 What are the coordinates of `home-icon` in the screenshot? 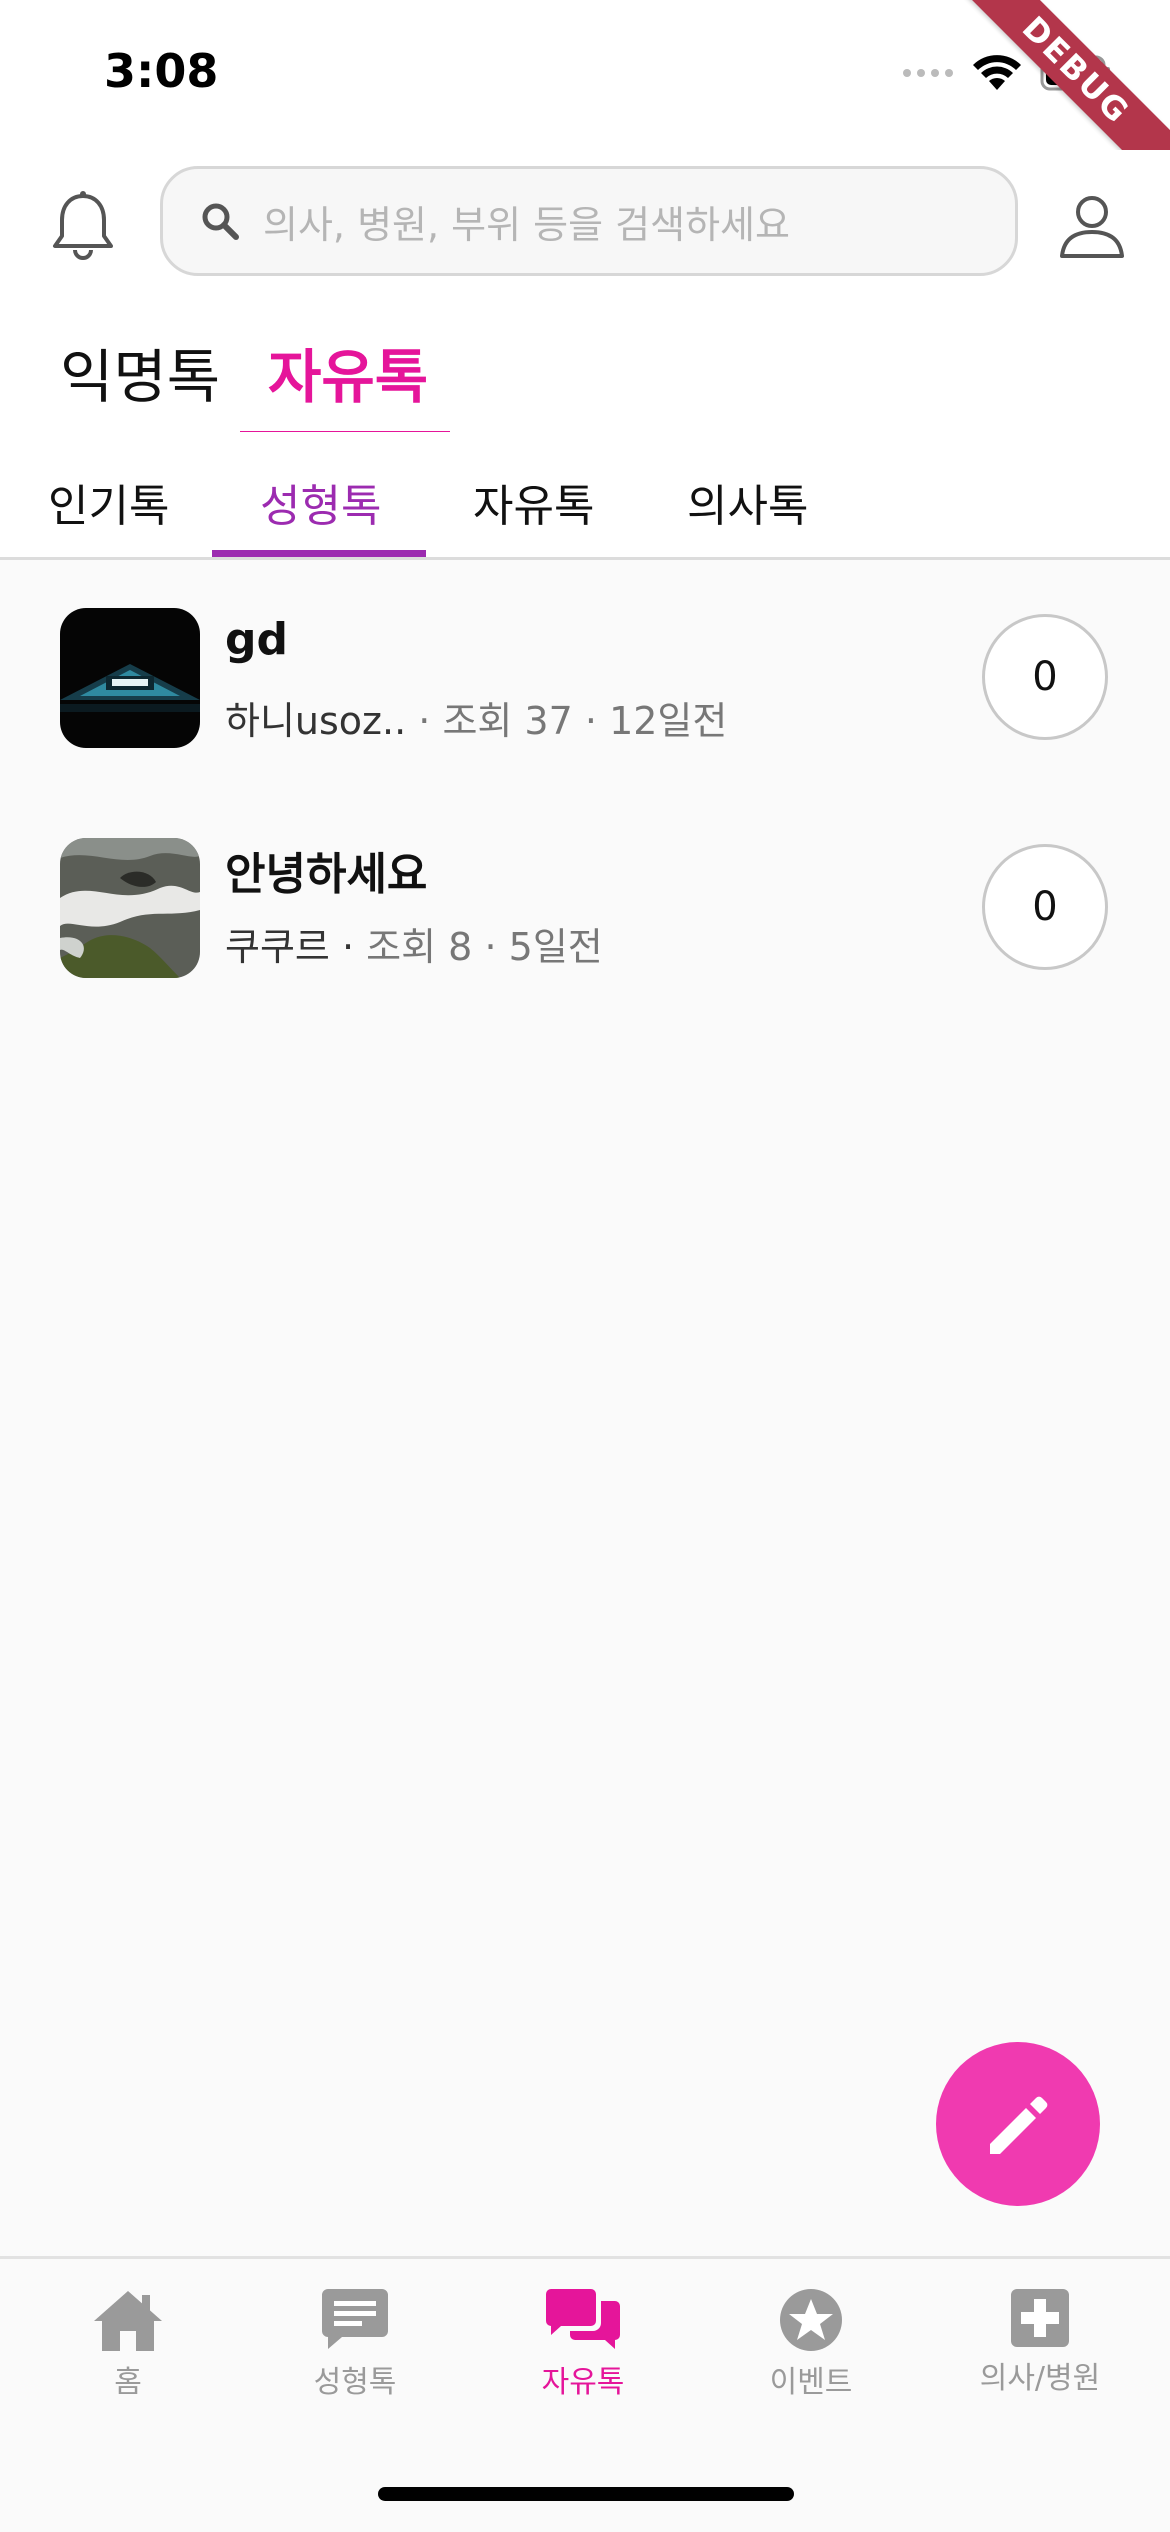 It's located at (128, 2321).